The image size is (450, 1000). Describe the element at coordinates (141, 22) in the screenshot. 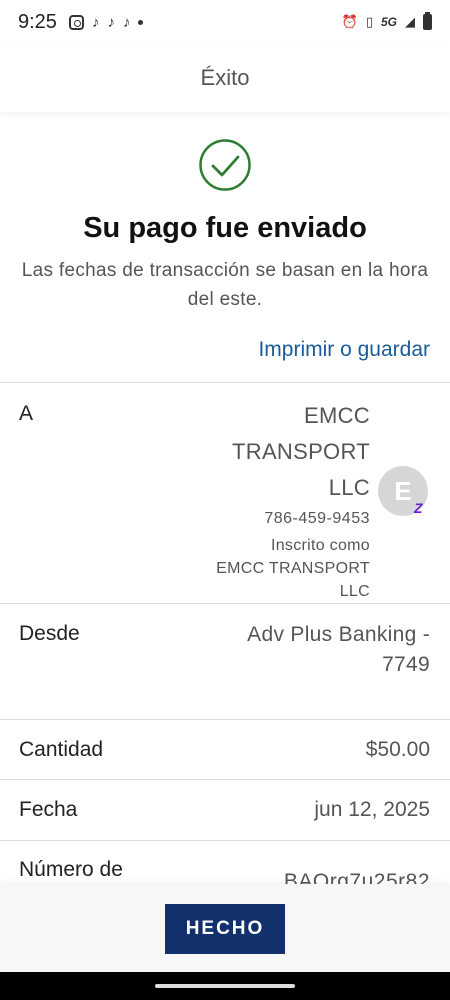

I see `notification-dot-icon` at that location.